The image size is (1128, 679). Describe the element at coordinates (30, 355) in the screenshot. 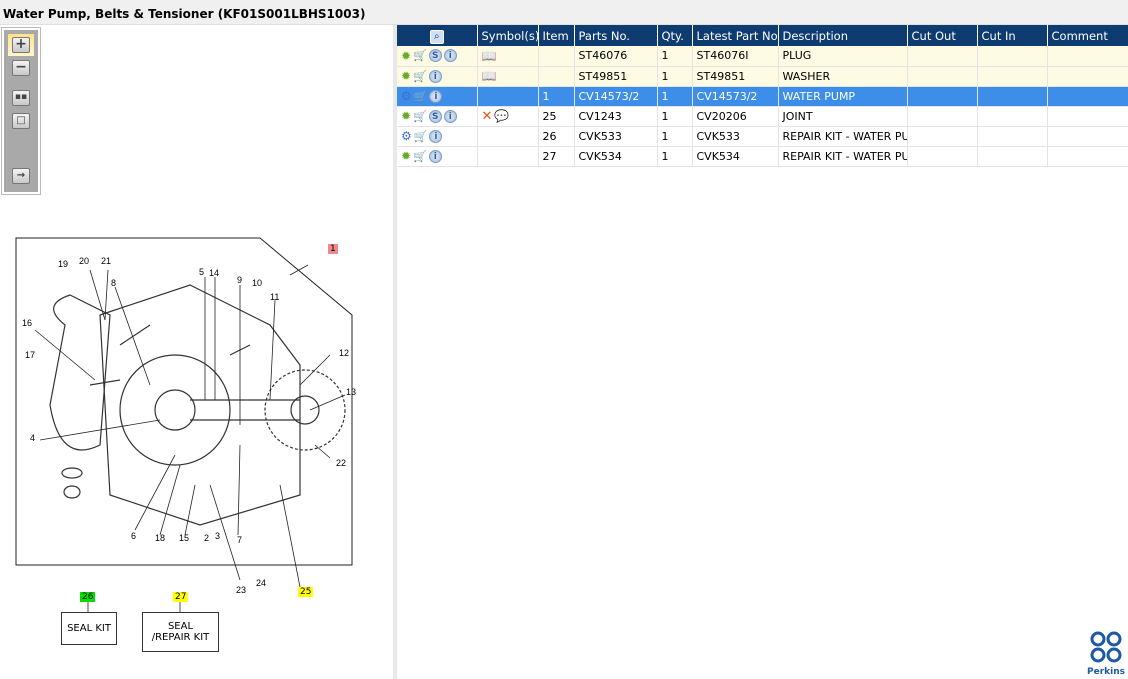

I see `callout-17: 17` at that location.